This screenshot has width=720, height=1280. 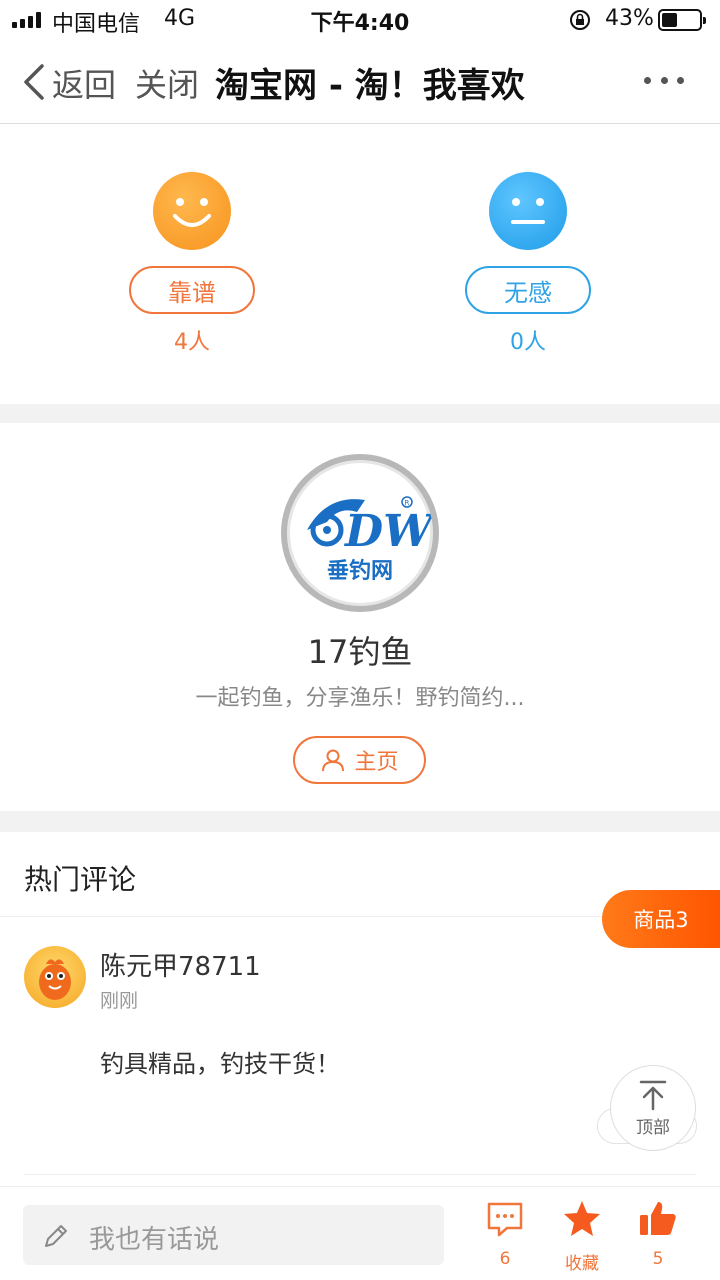 What do you see at coordinates (658, 1237) in the screenshot?
I see `like-action: 5` at bounding box center [658, 1237].